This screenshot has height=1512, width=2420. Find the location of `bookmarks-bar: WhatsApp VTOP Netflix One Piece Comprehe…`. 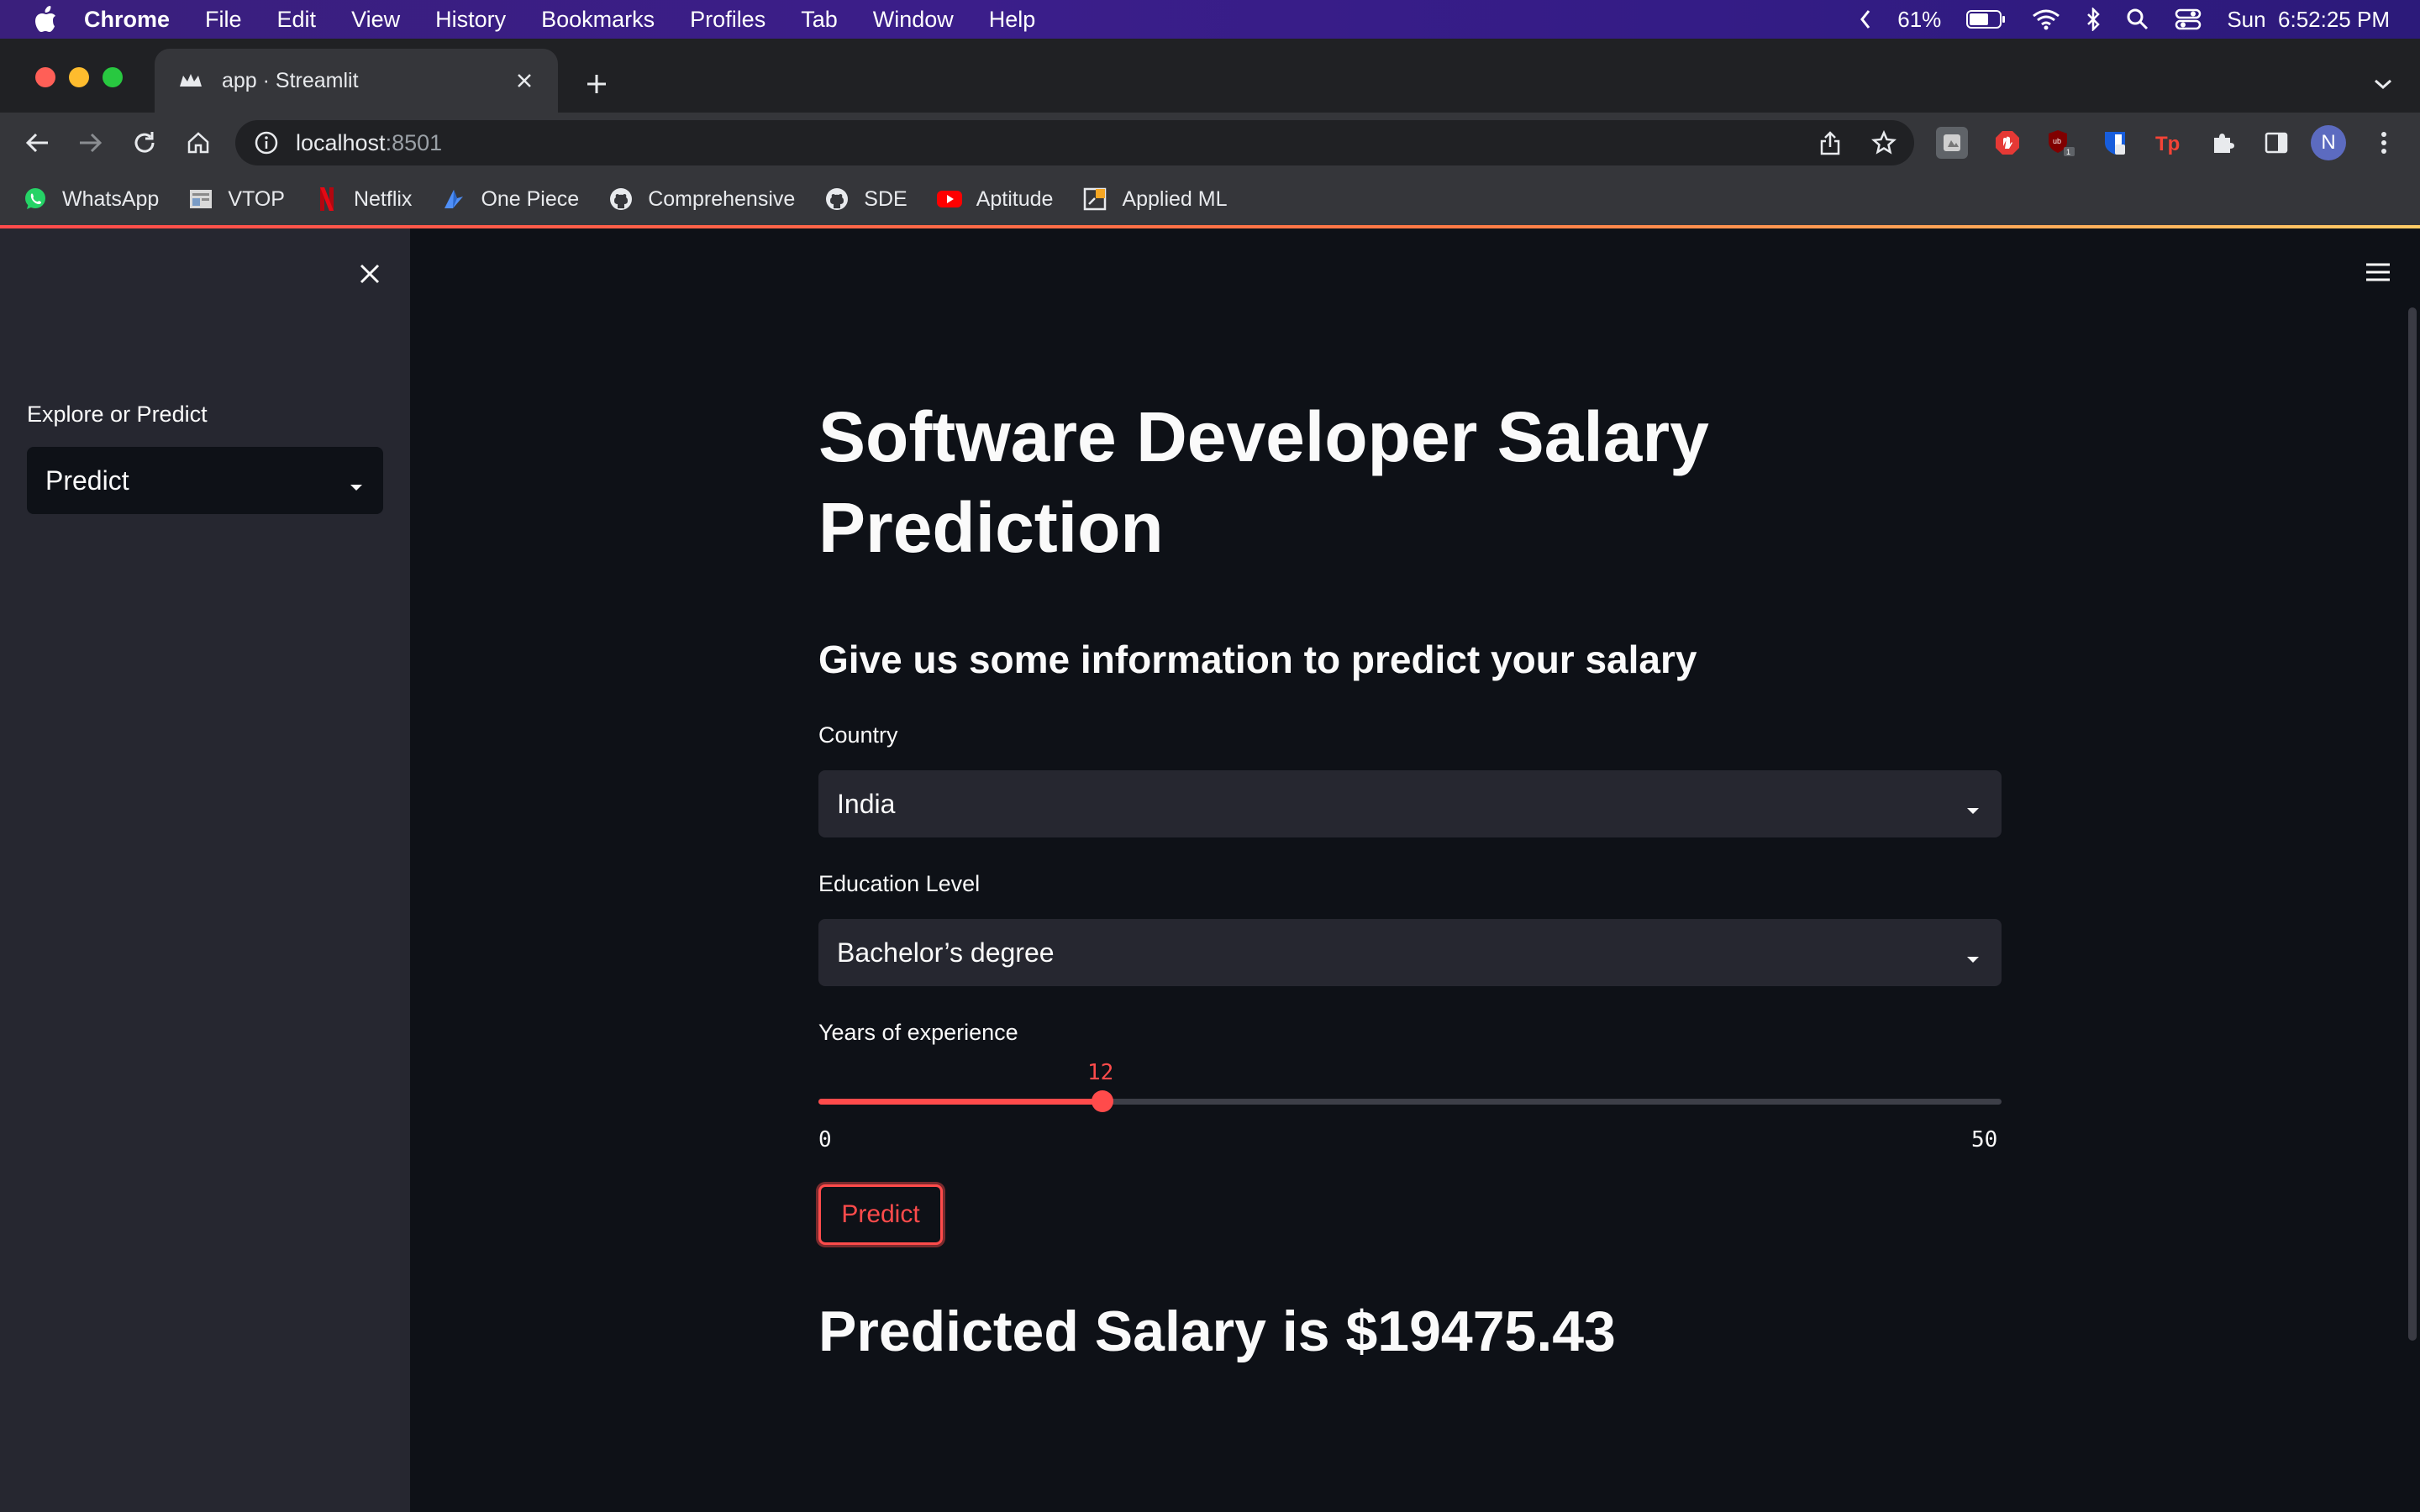

bookmarks-bar: WhatsApp VTOP Netflix One Piece Comprehe… is located at coordinates (1210, 199).